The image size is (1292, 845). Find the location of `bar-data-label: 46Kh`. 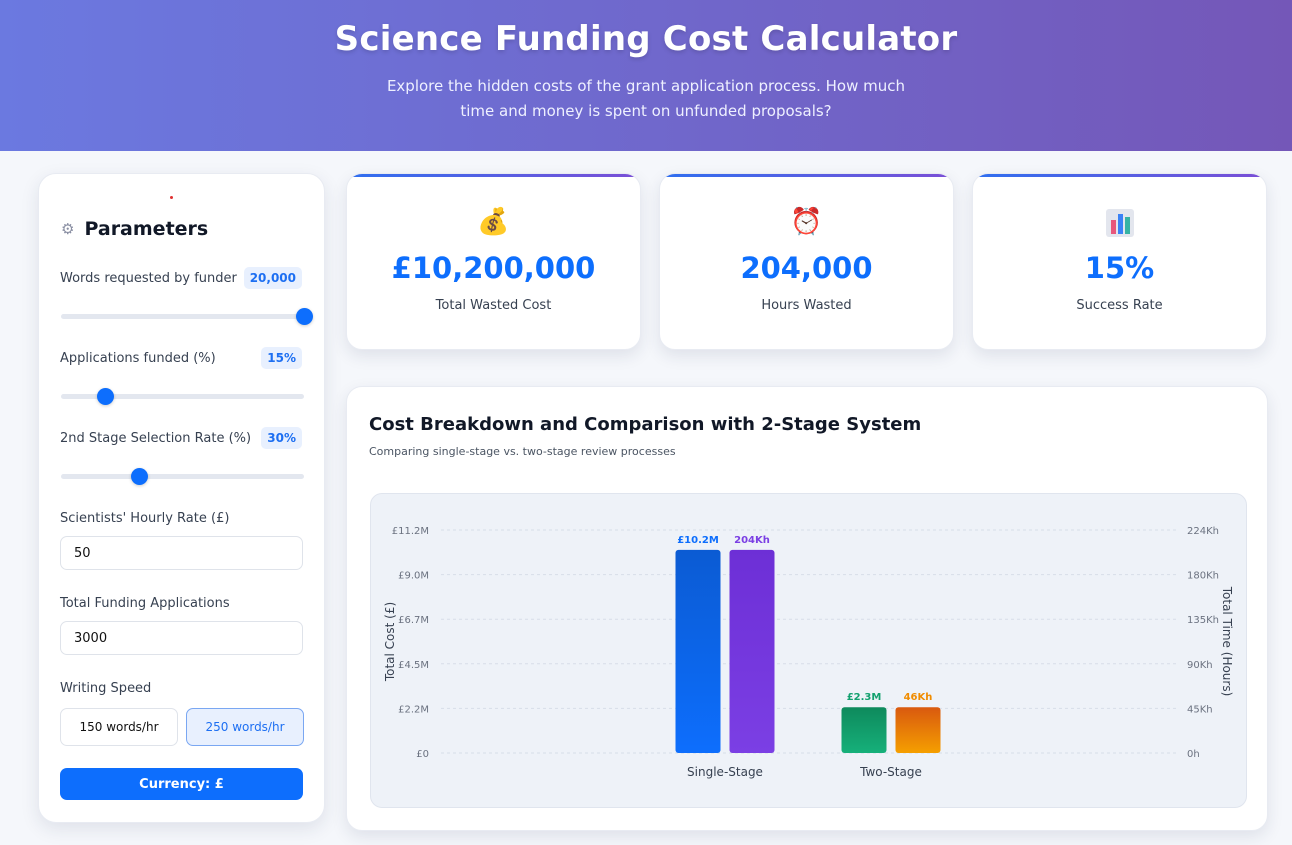

bar-data-label: 46Kh is located at coordinates (918, 697).